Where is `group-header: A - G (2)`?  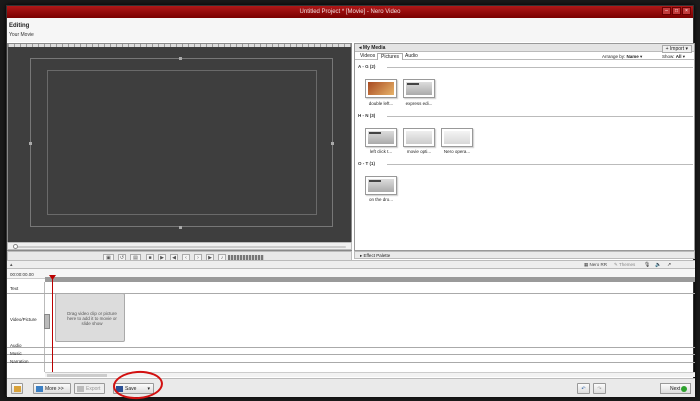
group-header: A - G (2) is located at coordinates (366, 66).